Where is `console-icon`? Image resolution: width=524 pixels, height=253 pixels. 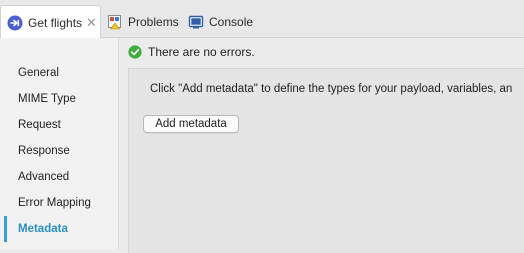
console-icon is located at coordinates (196, 22).